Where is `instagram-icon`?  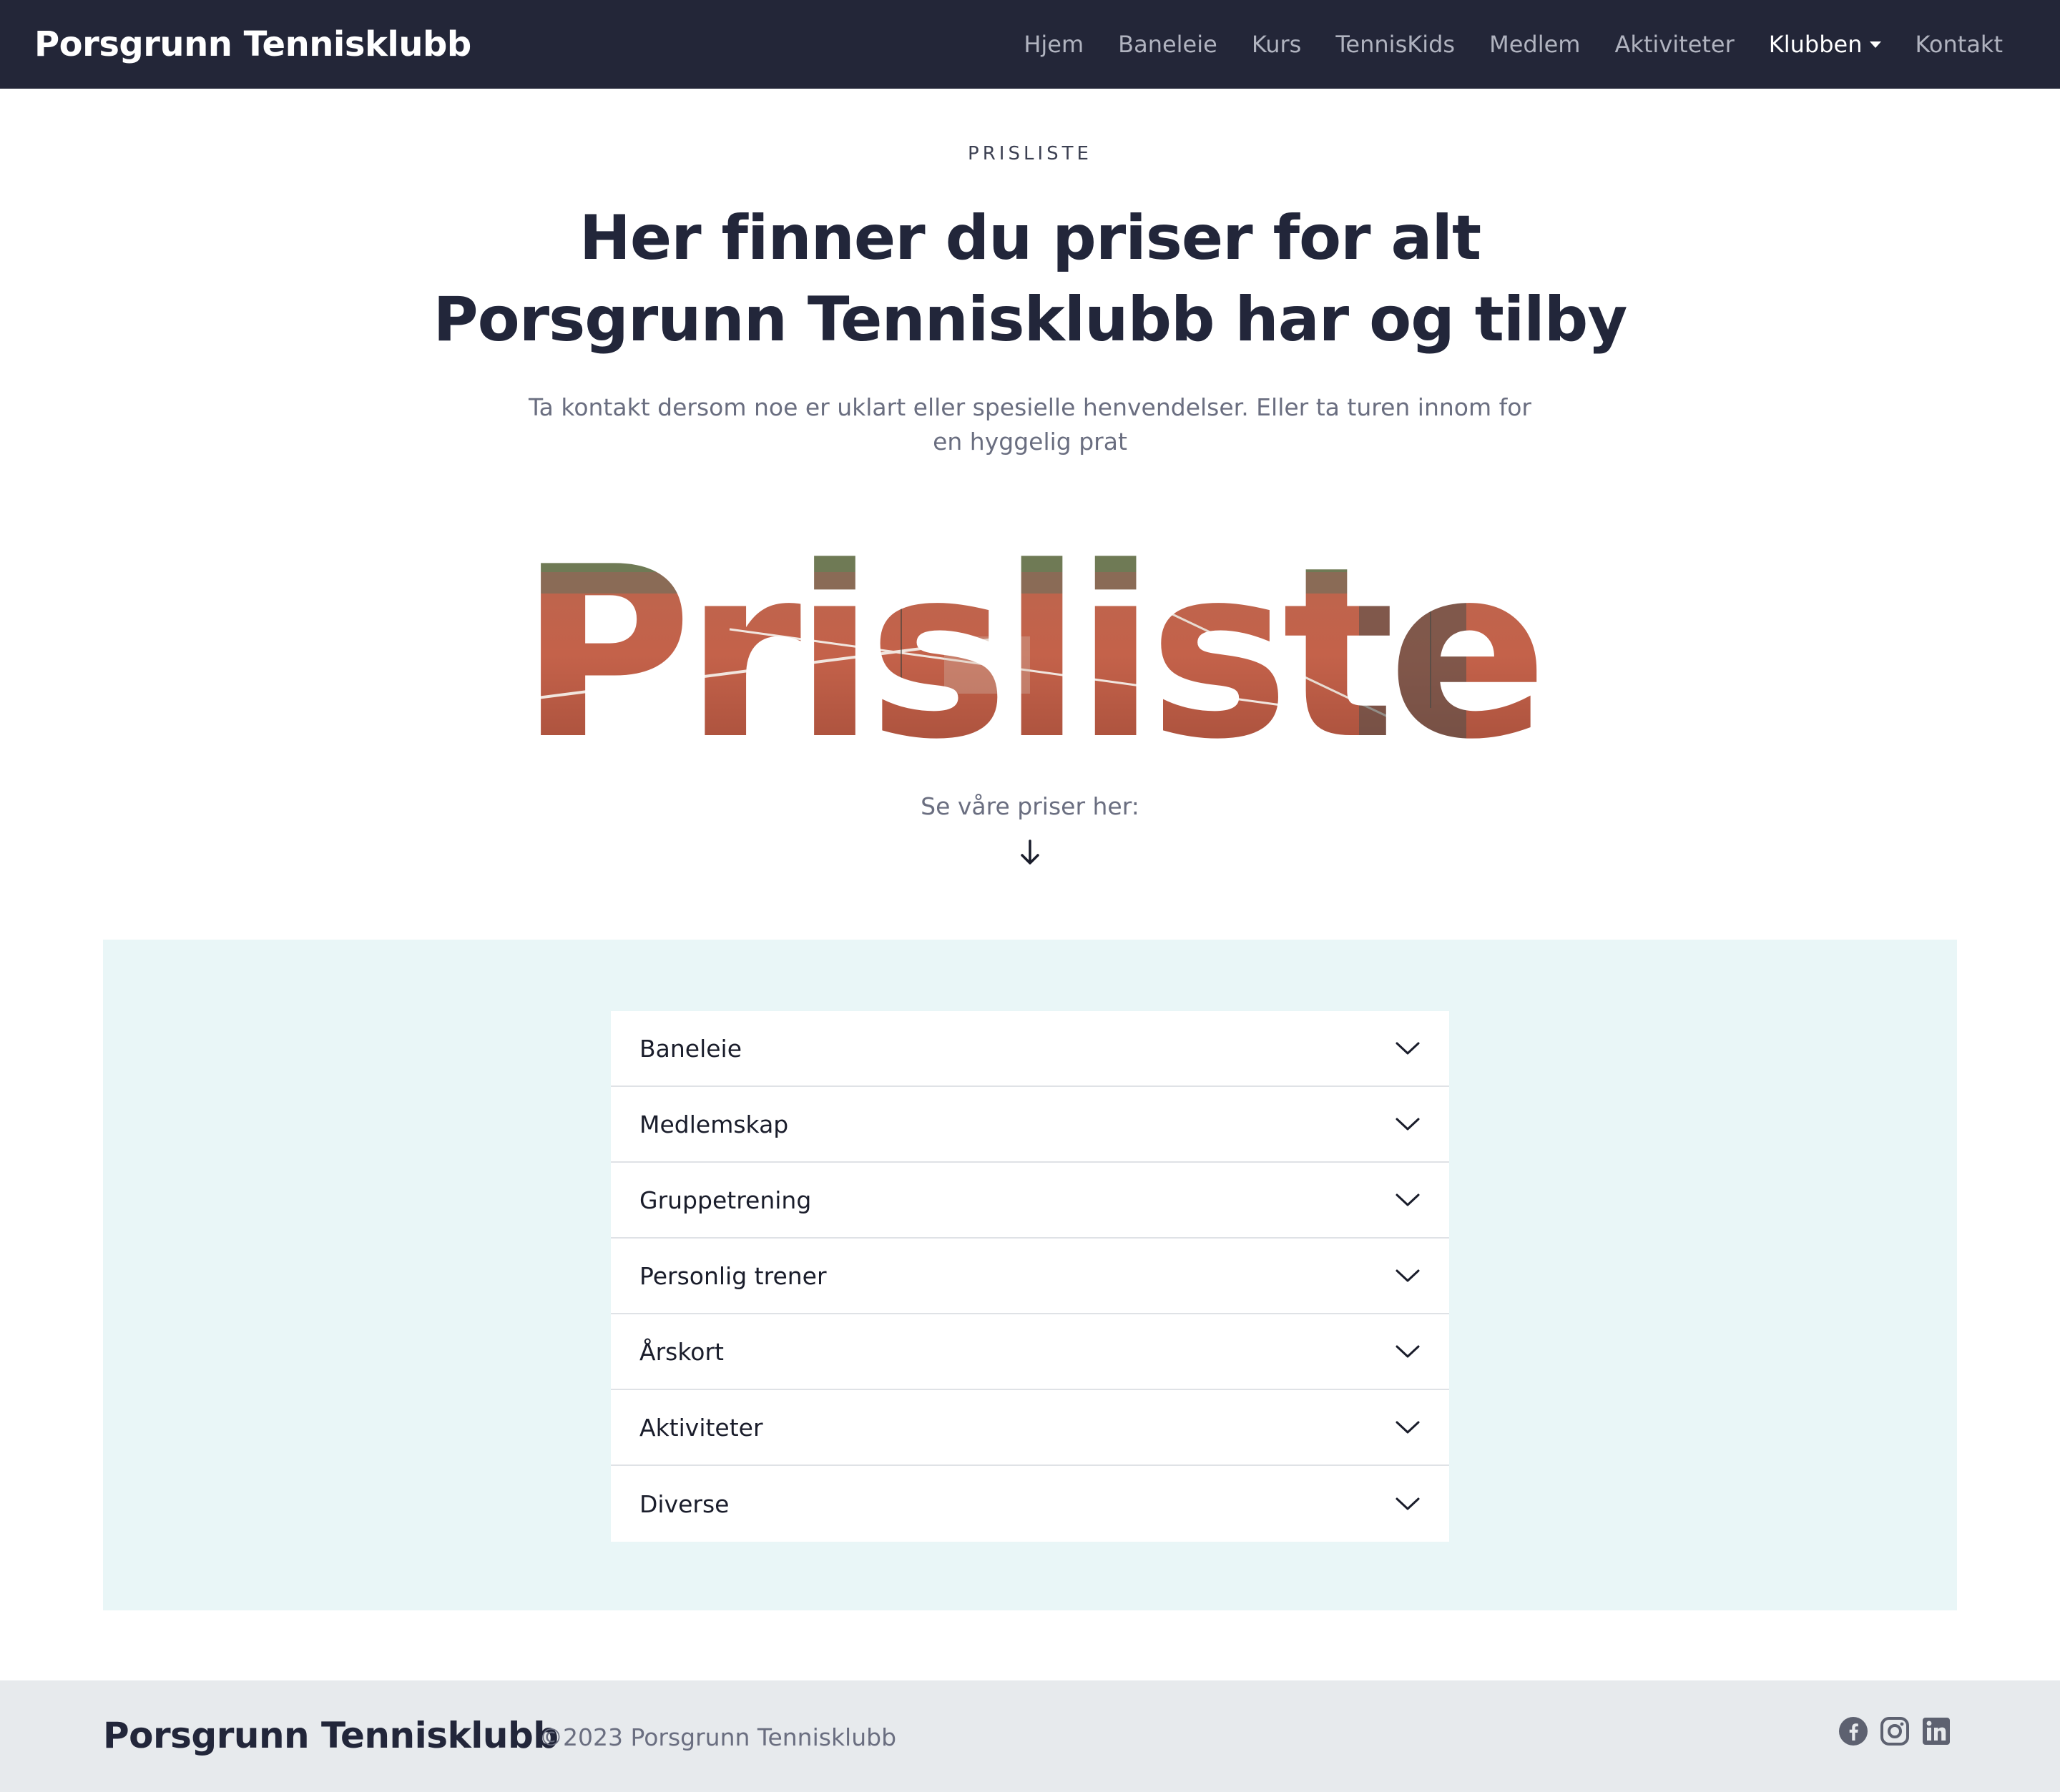
instagram-icon is located at coordinates (1895, 1731).